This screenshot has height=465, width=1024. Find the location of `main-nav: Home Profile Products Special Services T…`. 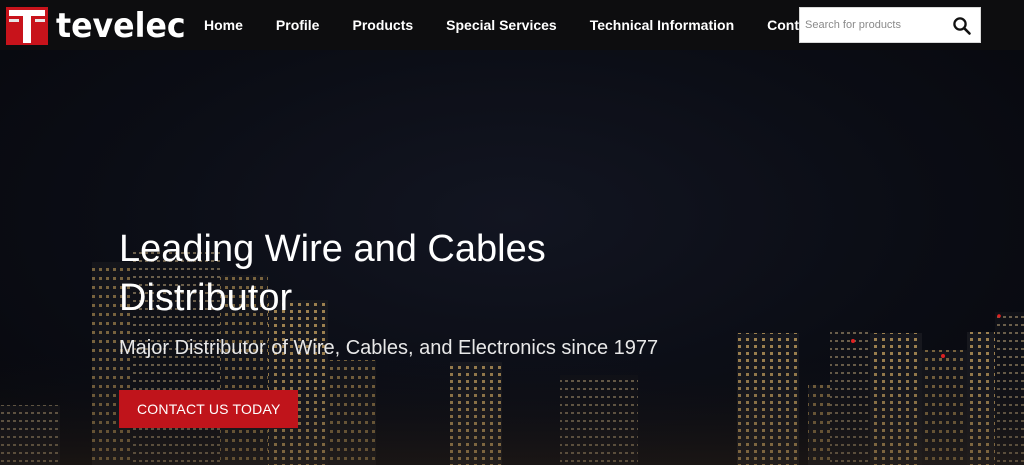

main-nav: Home Profile Products Special Services T… is located at coordinates (528, 25).